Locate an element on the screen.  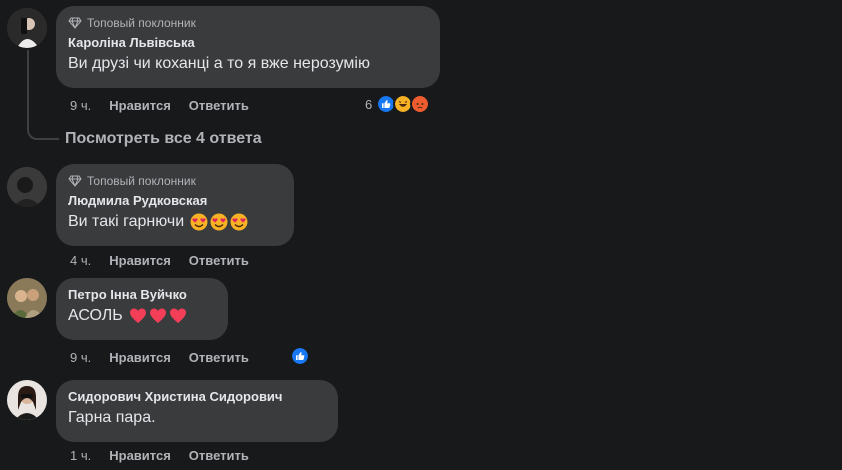
comment-author: Людмила Рудковская is located at coordinates (175, 200).